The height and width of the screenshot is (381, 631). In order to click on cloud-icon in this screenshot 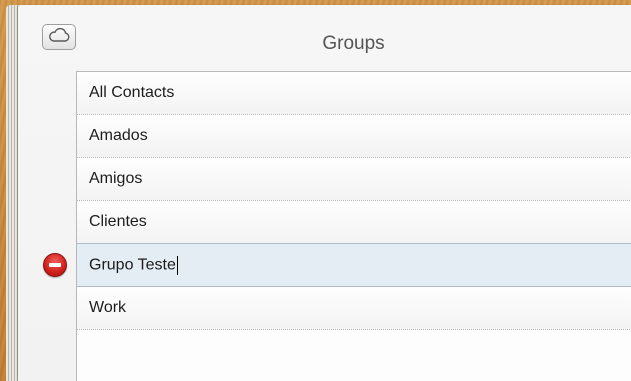, I will do `click(59, 37)`.